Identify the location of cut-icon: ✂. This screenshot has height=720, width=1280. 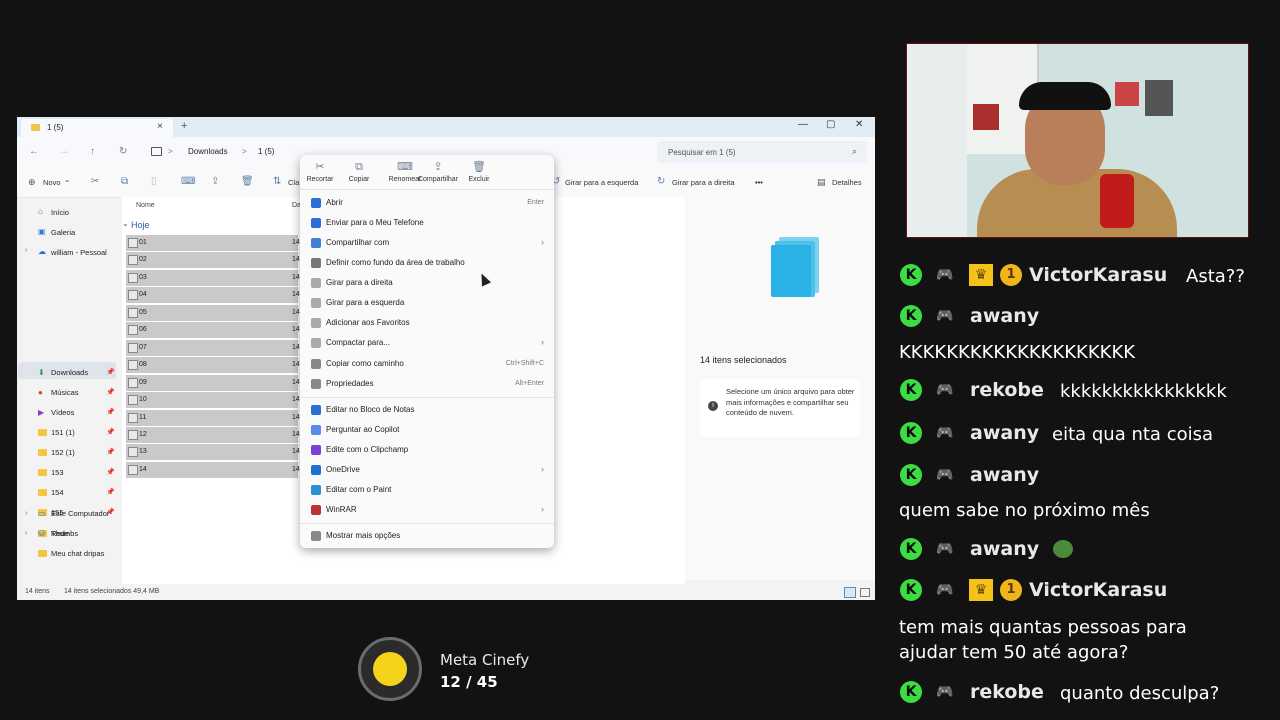
(95, 181).